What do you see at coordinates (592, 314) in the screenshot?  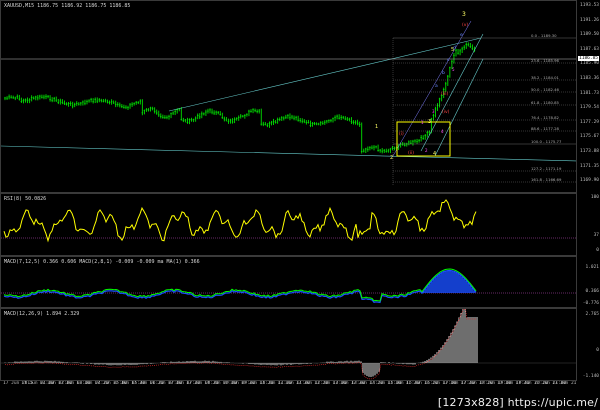 I see `macd-slow-axis-high: 2.765` at bounding box center [592, 314].